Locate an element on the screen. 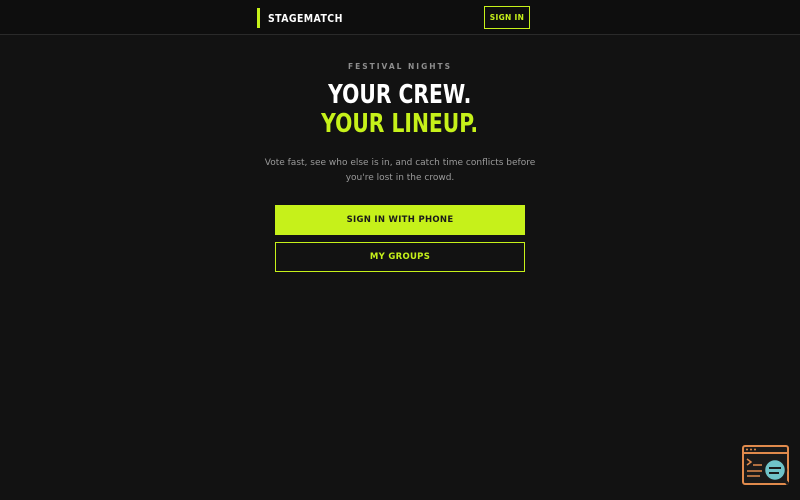 Image resolution: width=800 pixels, height=500 pixels. inspect-window-icon-svg is located at coordinates (766, 465).